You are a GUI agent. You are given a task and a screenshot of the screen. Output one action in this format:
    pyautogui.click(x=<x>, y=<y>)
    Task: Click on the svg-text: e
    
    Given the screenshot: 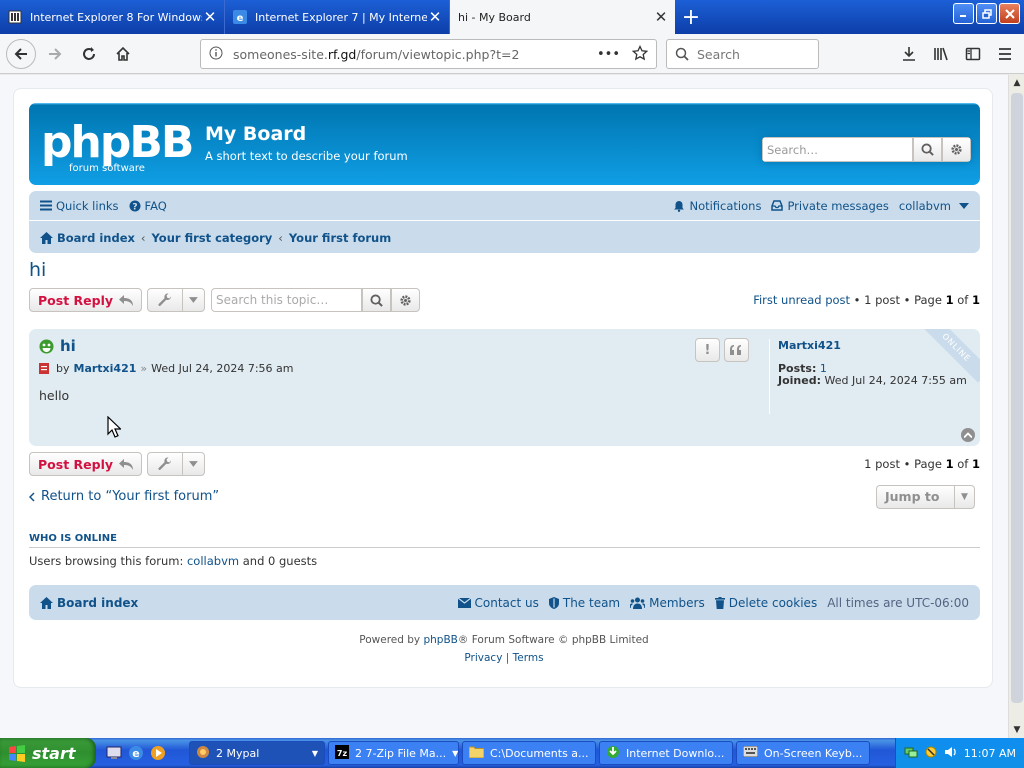 What is the action you would take?
    pyautogui.click(x=240, y=18)
    